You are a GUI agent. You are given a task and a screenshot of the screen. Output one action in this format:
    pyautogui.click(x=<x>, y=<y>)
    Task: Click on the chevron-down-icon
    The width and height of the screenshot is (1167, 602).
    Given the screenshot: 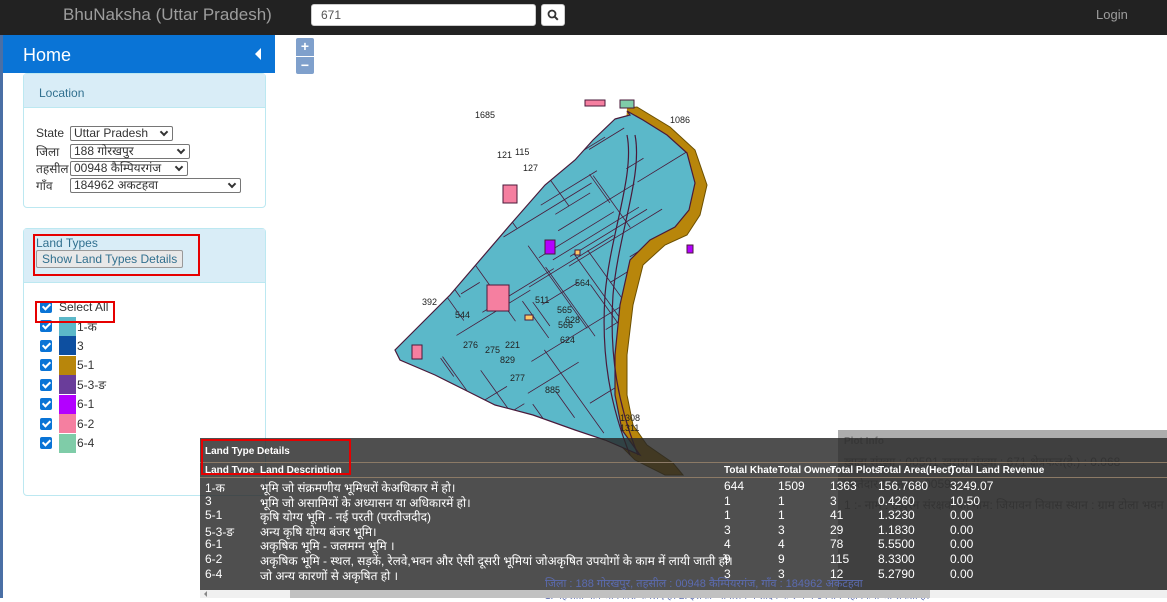 What is the action you would take?
    pyautogui.click(x=164, y=131)
    